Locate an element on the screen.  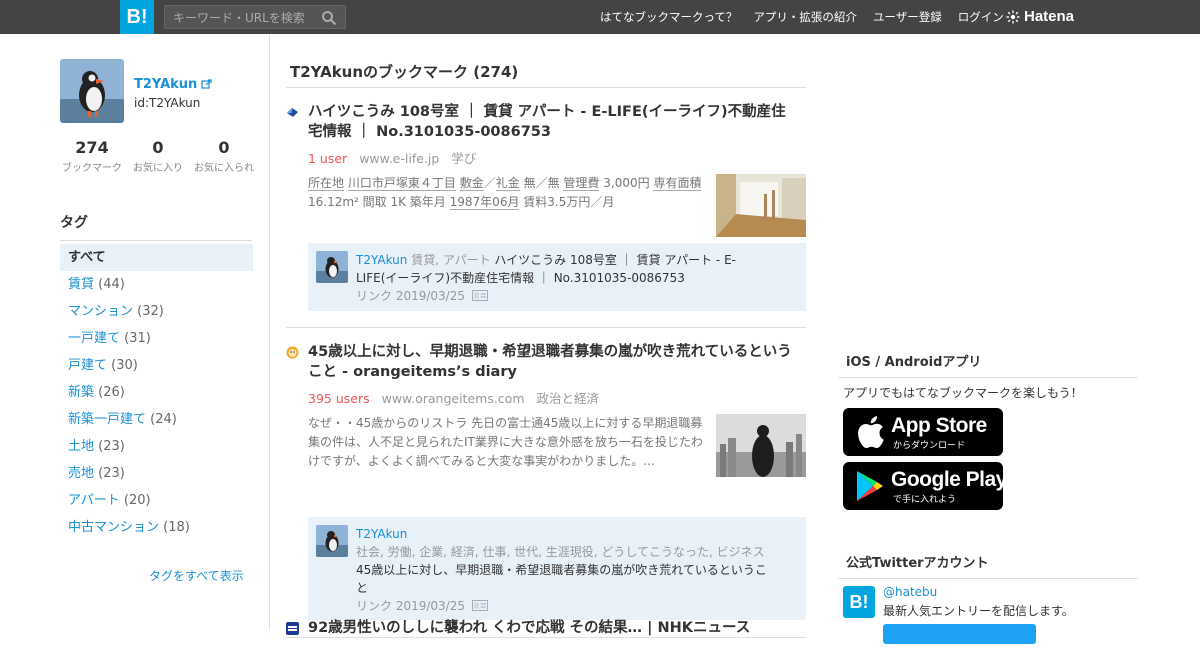
tag-item: 新築一戸建て (24) is located at coordinates (156, 419).